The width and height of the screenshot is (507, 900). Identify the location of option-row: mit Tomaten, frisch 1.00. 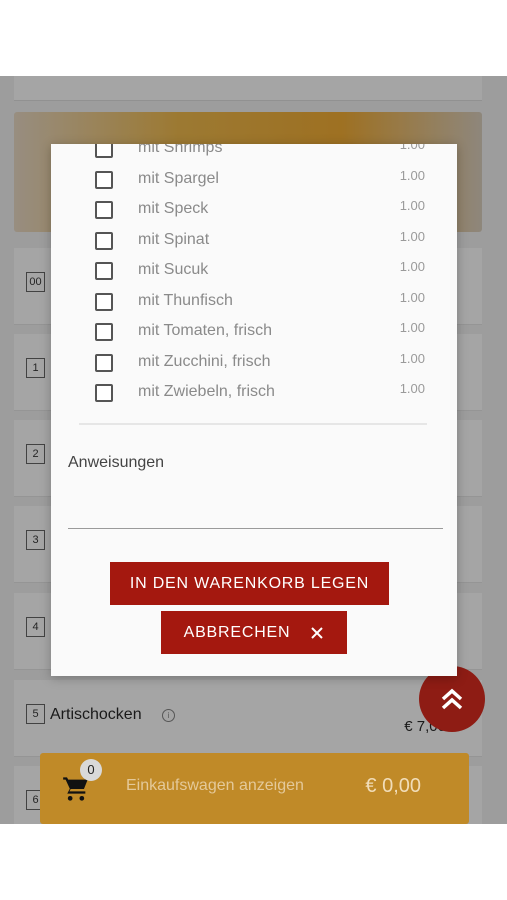
(254, 332).